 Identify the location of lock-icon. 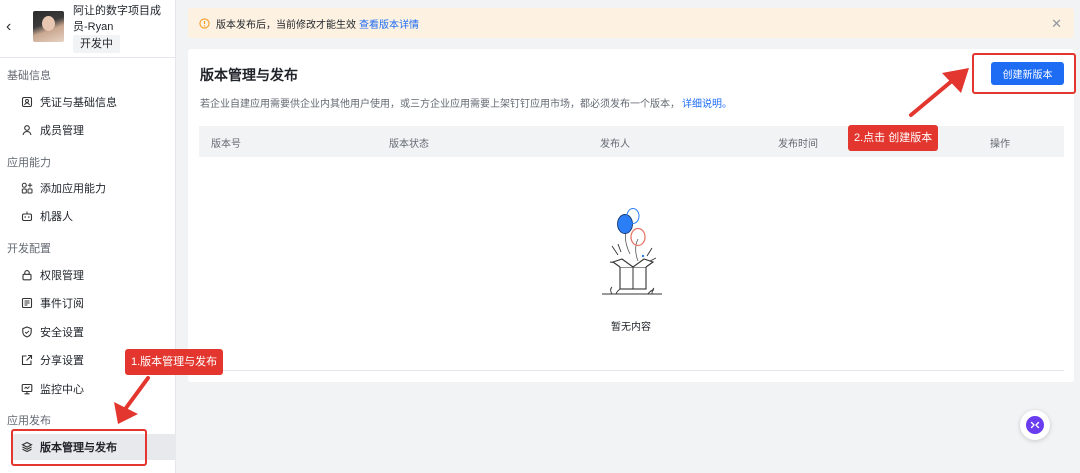
(27, 275).